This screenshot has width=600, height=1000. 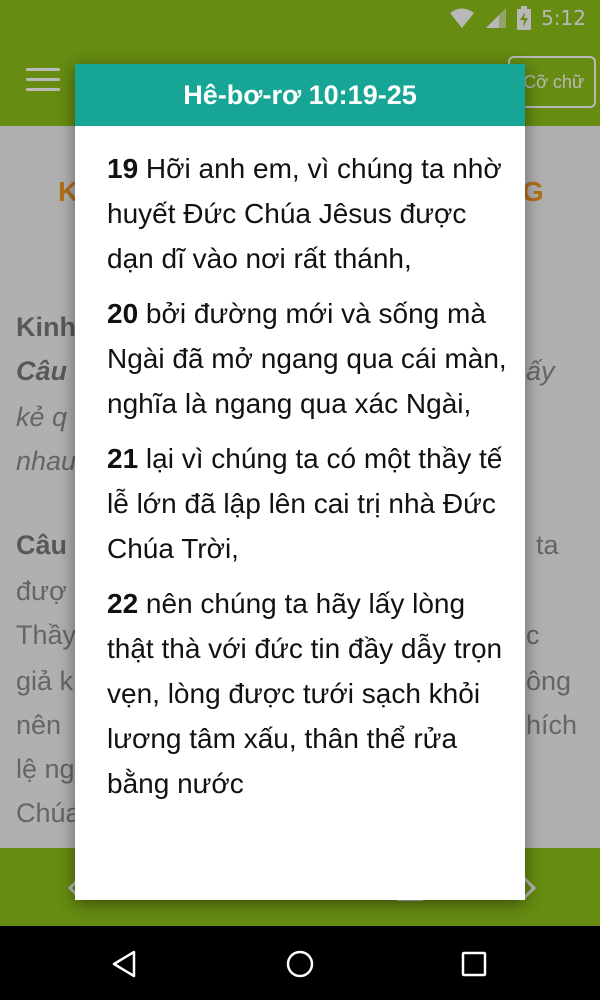 What do you see at coordinates (474, 964) in the screenshot?
I see `recent-apps-icon` at bounding box center [474, 964].